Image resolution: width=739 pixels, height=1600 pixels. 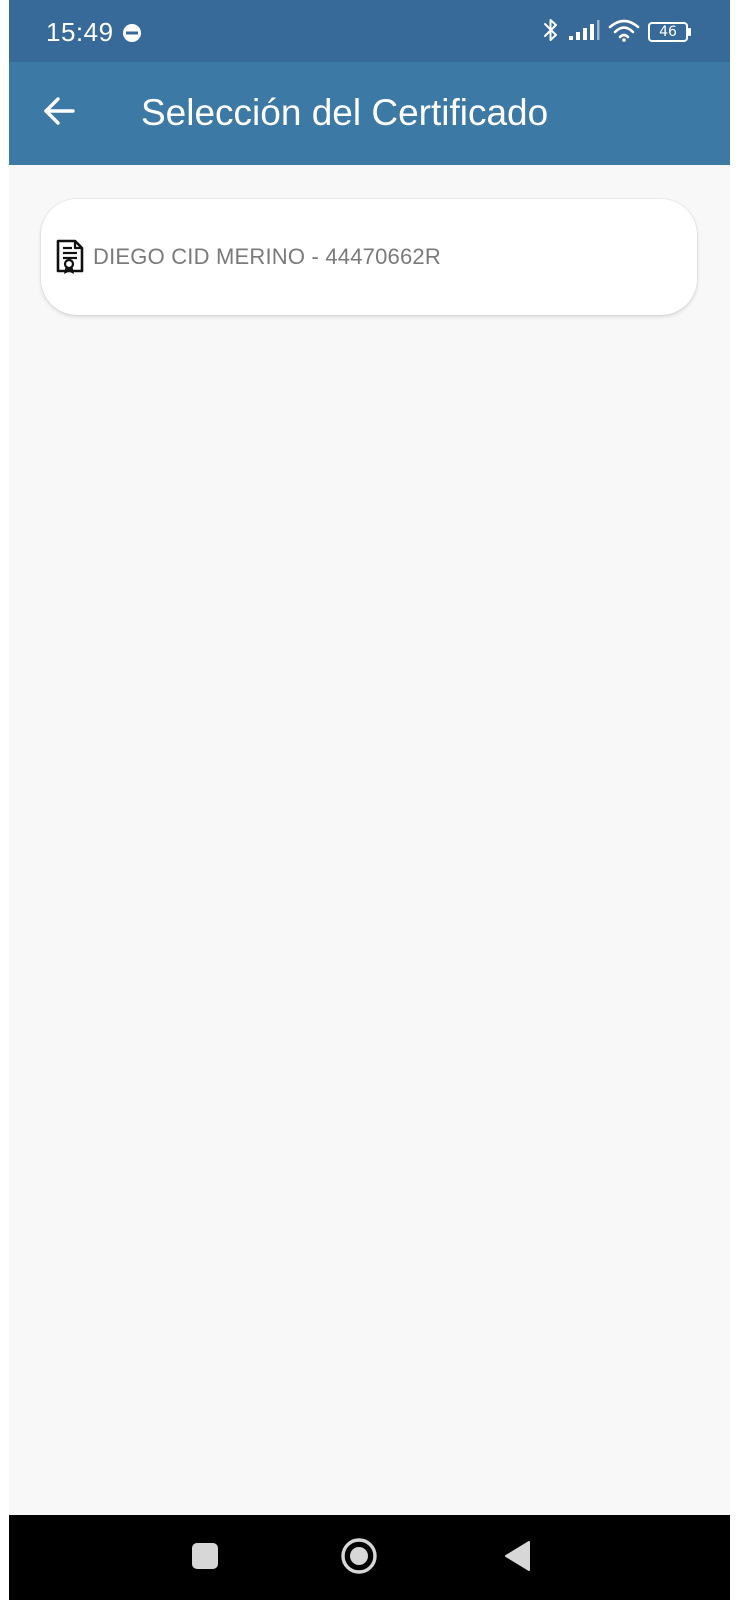 What do you see at coordinates (369, 31) in the screenshot?
I see `status-bar: 15:49 46` at bounding box center [369, 31].